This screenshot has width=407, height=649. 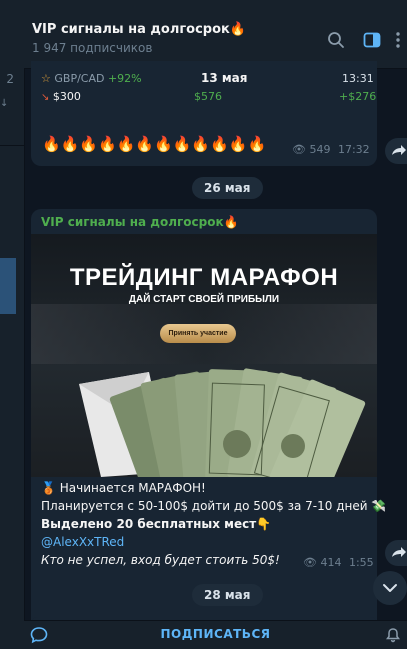 I want to click on chevron-down-icon, so click(x=390, y=588).